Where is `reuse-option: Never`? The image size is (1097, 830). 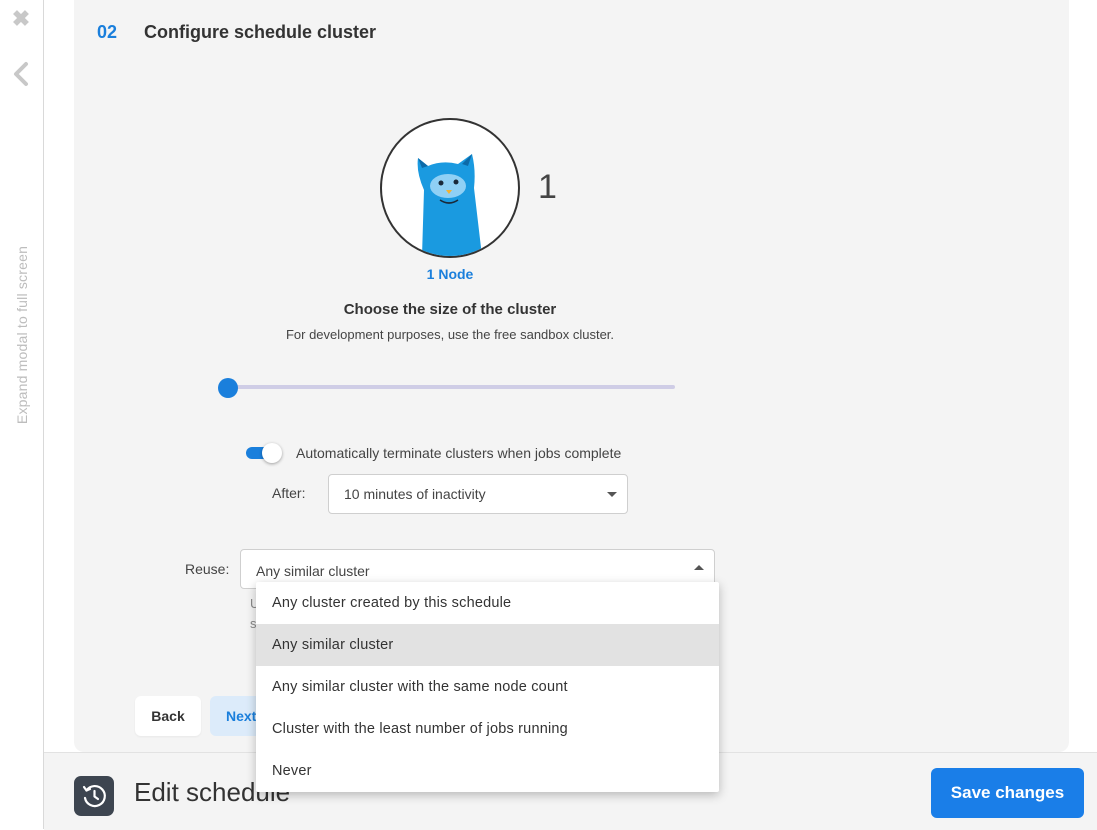
reuse-option: Never is located at coordinates (487, 771).